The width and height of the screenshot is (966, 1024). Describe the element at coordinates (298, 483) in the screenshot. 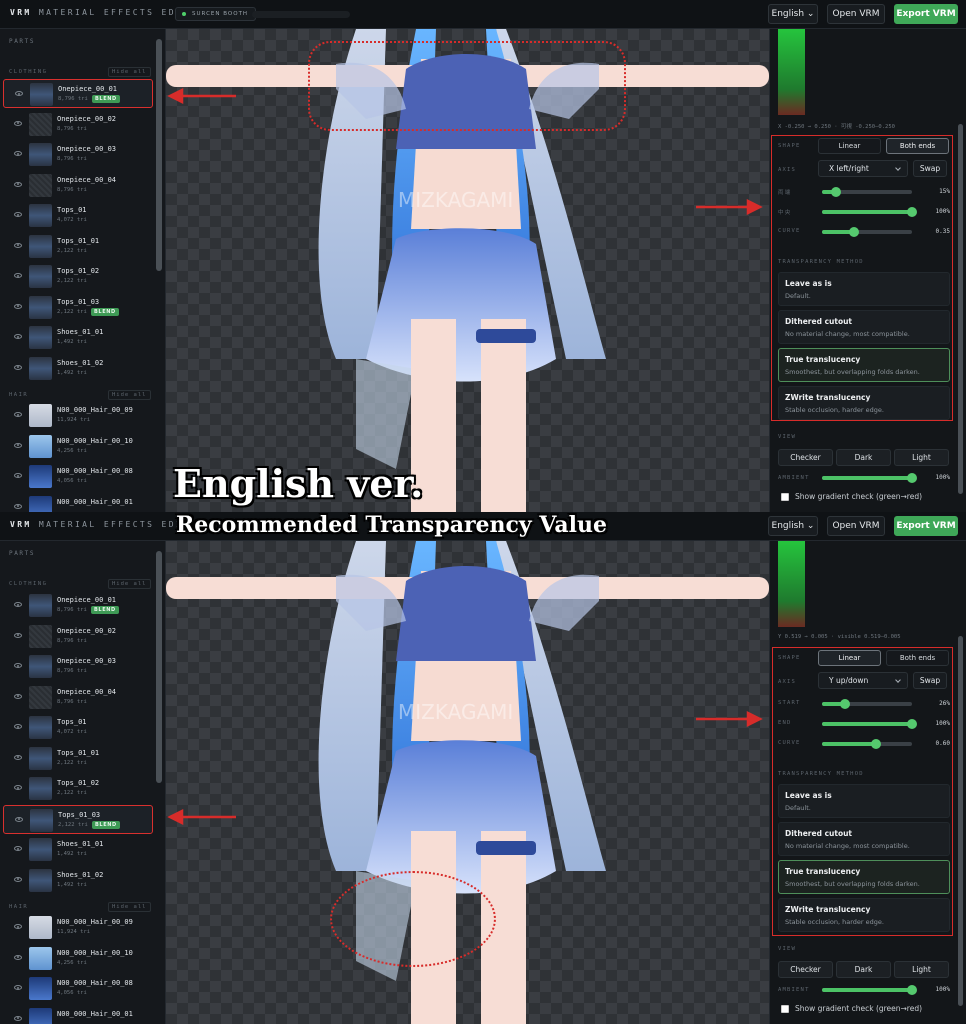

I see `annotation-title: English ver.` at that location.